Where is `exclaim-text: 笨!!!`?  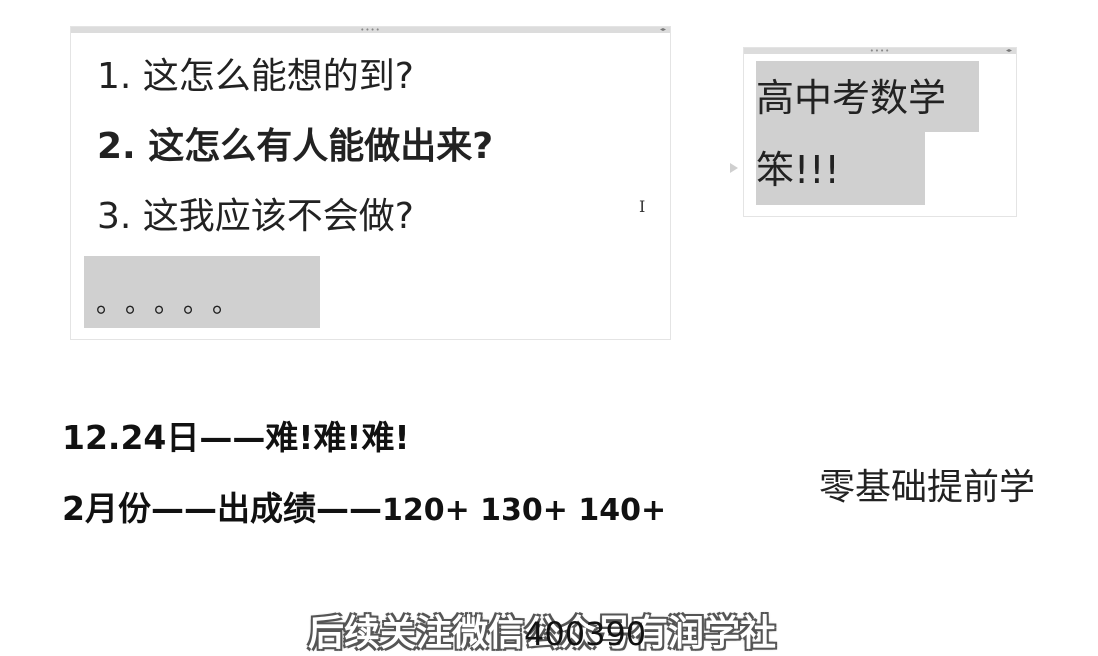
exclaim-text: 笨!!! is located at coordinates (798, 170).